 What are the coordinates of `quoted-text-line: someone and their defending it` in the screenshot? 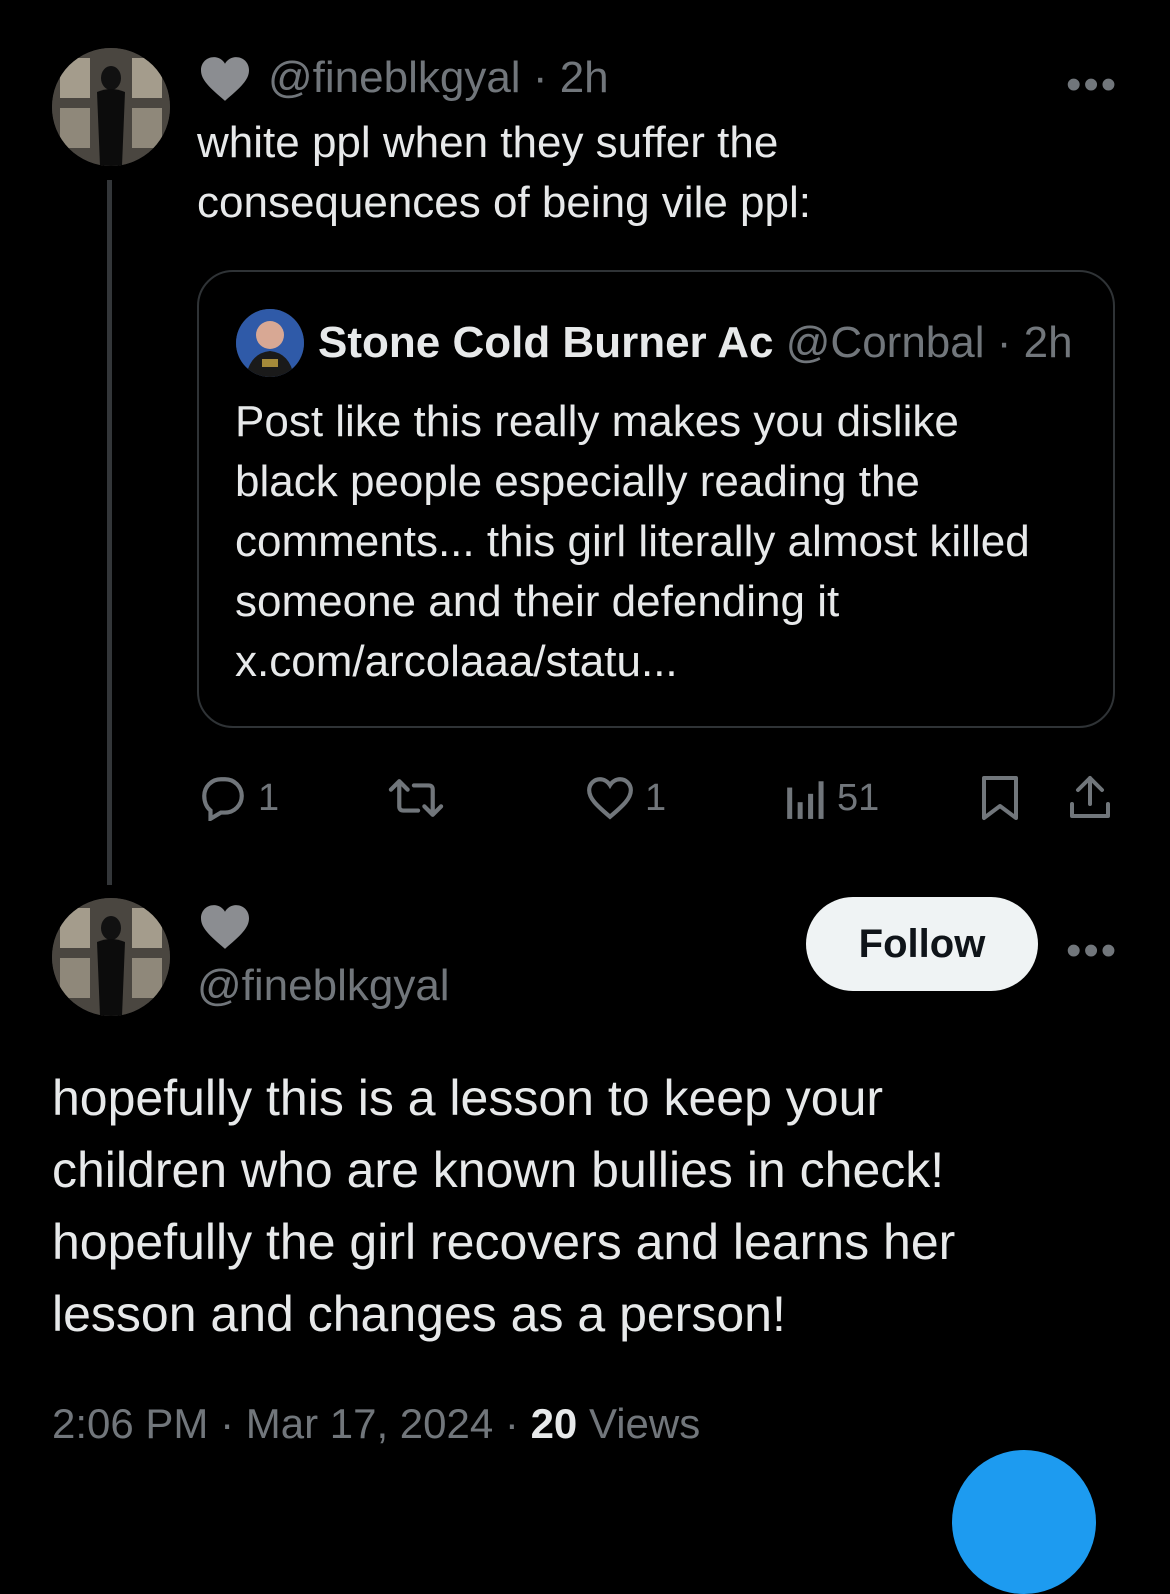 It's located at (537, 601).